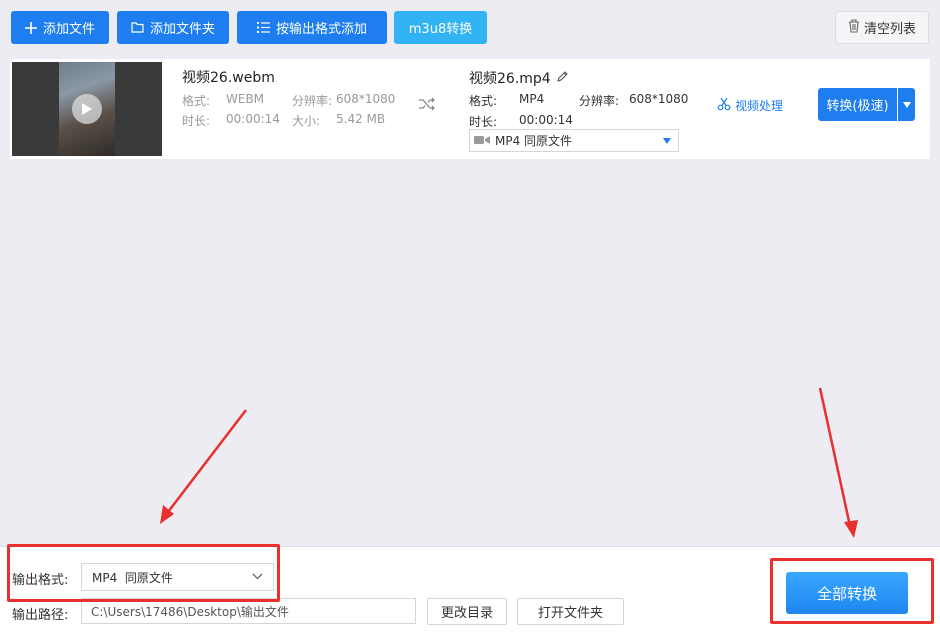  Describe the element at coordinates (483, 121) in the screenshot. I see `output-duration-label: 时长:` at that location.